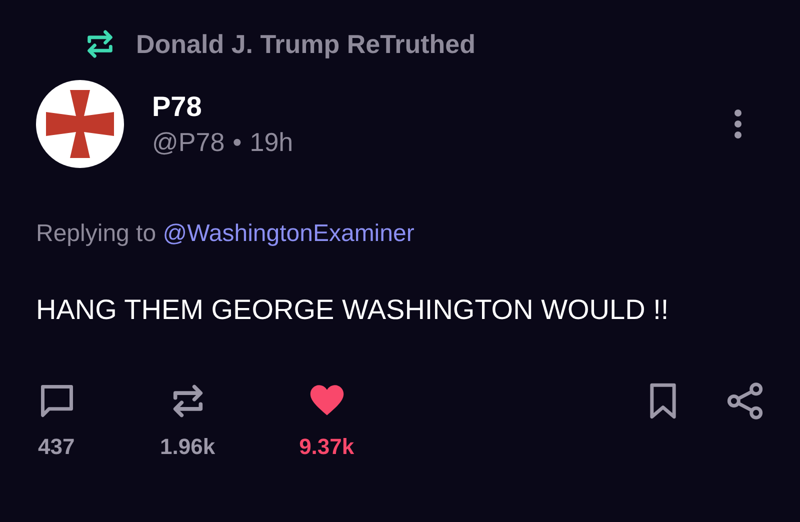  I want to click on repost-banner-text: Donald J. Trump ReTruthed, so click(306, 44).